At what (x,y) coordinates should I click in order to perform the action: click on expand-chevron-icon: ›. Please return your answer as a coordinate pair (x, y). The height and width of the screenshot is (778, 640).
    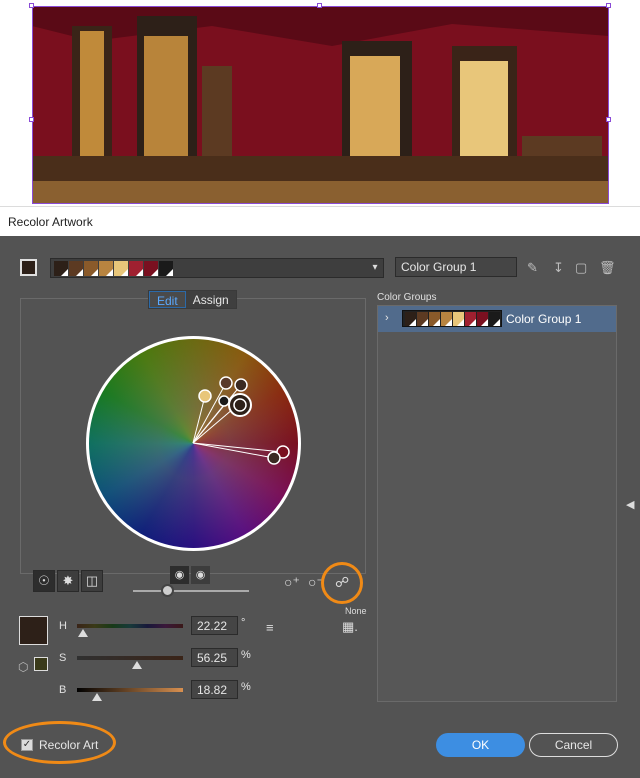
    Looking at the image, I should click on (387, 318).